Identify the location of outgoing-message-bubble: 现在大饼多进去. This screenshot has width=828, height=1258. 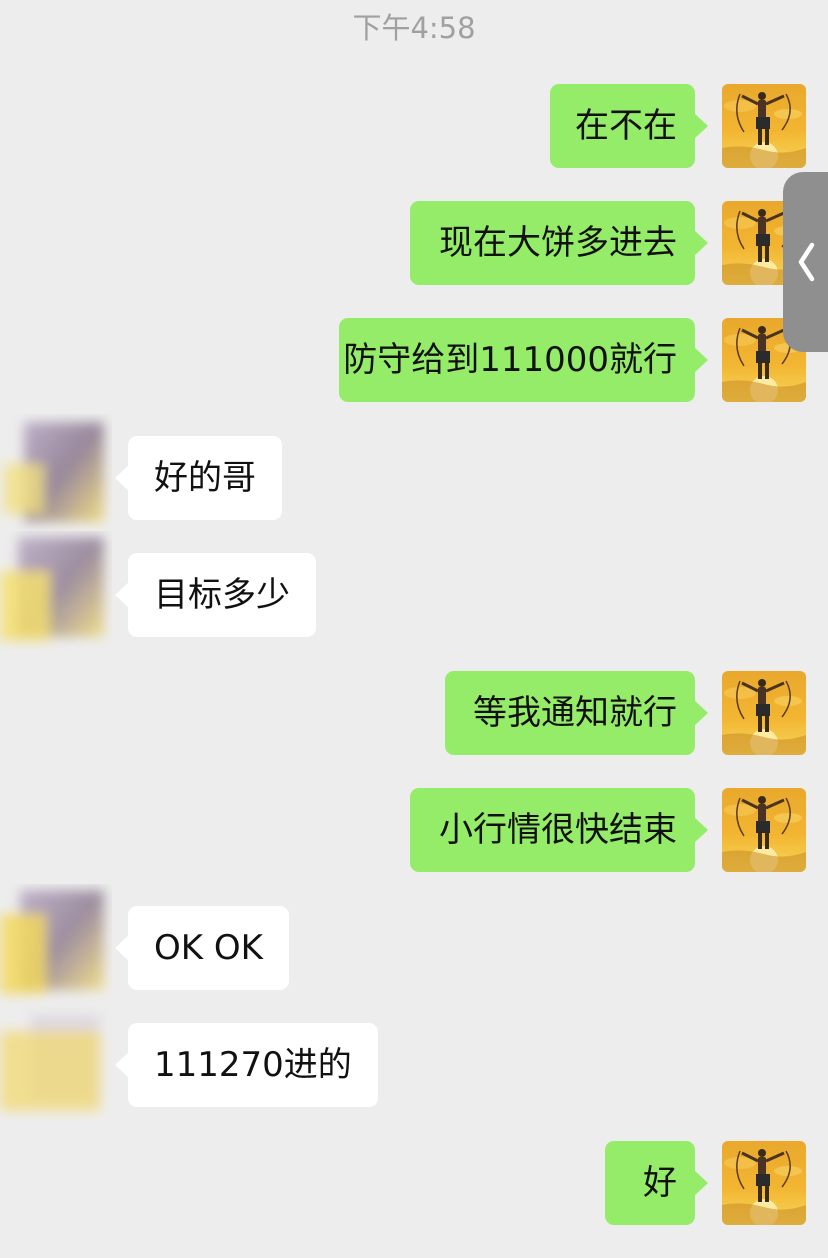
(559, 243).